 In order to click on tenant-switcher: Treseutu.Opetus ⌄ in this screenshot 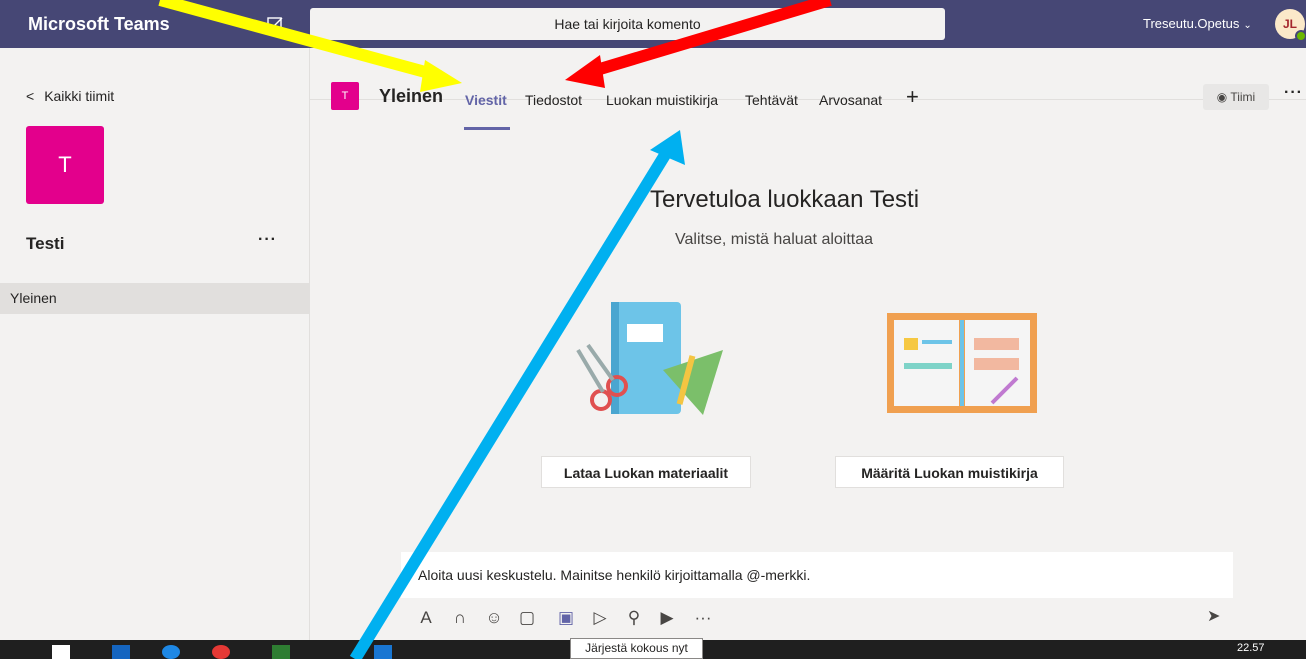, I will do `click(1197, 24)`.